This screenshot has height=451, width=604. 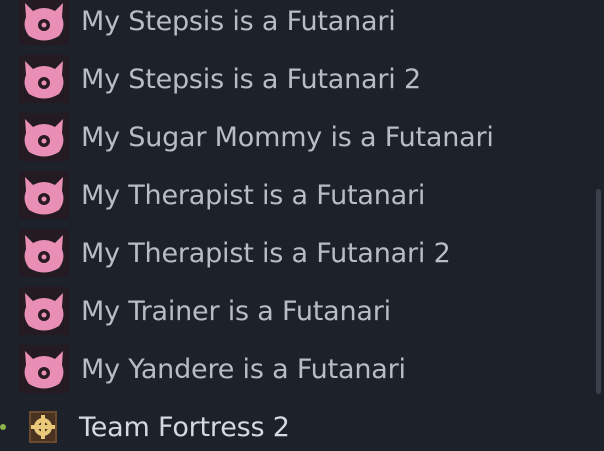 I want to click on library-item-my-trainer-is-a-futanari: My Trainer is a Futanari, so click(x=295, y=311).